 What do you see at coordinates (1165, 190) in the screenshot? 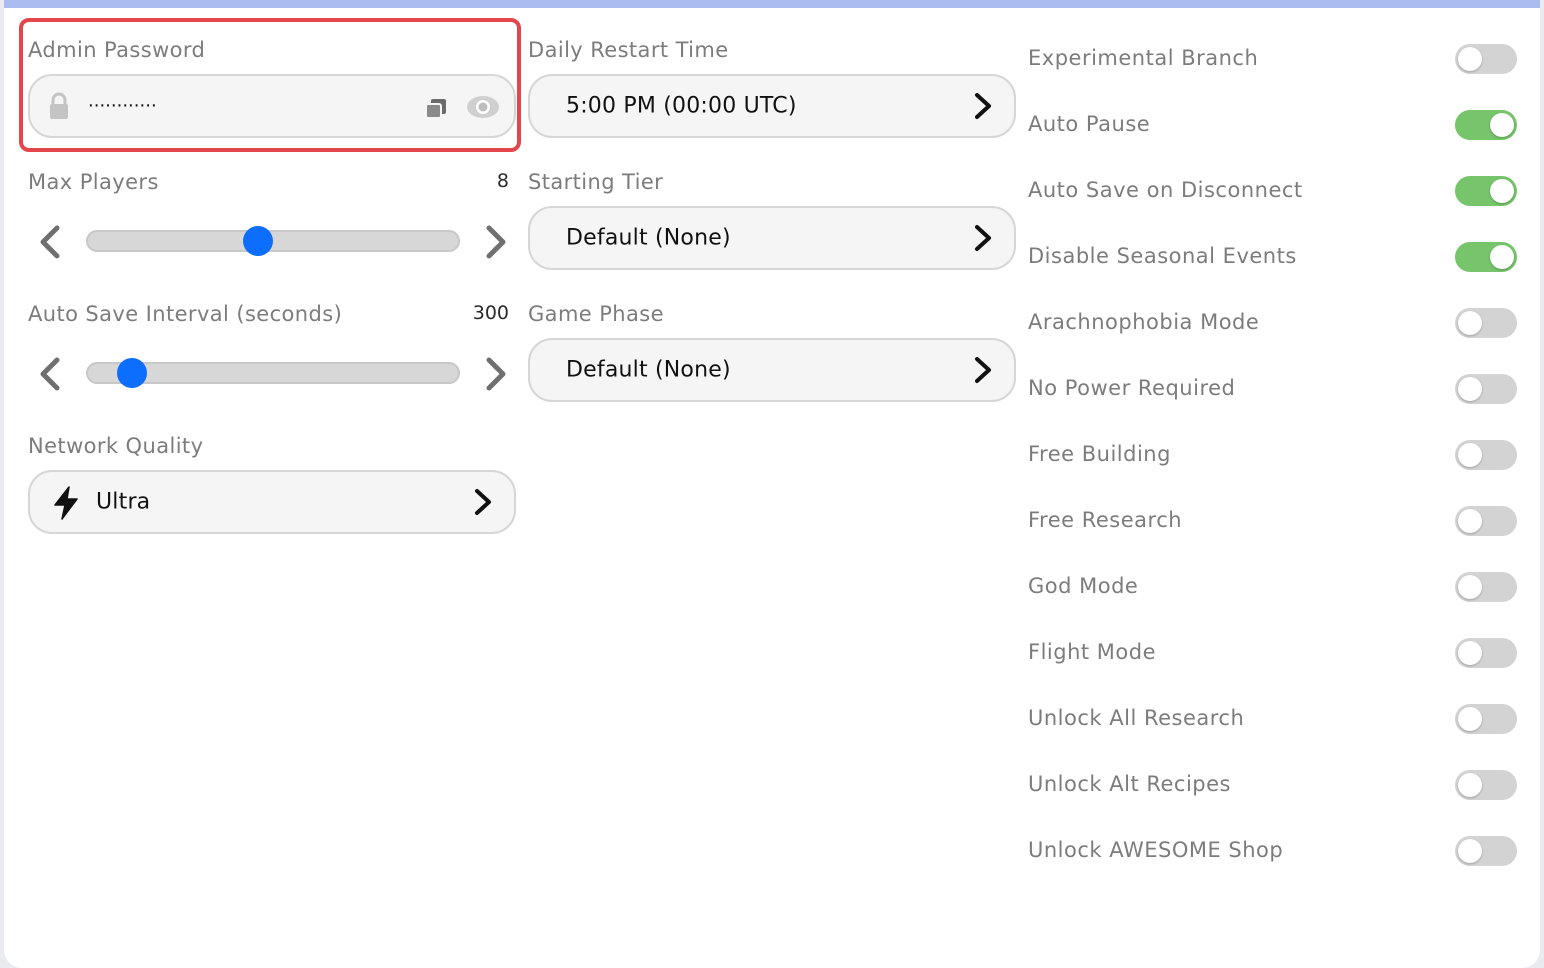
I see `toggle-label: Auto Save on Disconnect` at bounding box center [1165, 190].